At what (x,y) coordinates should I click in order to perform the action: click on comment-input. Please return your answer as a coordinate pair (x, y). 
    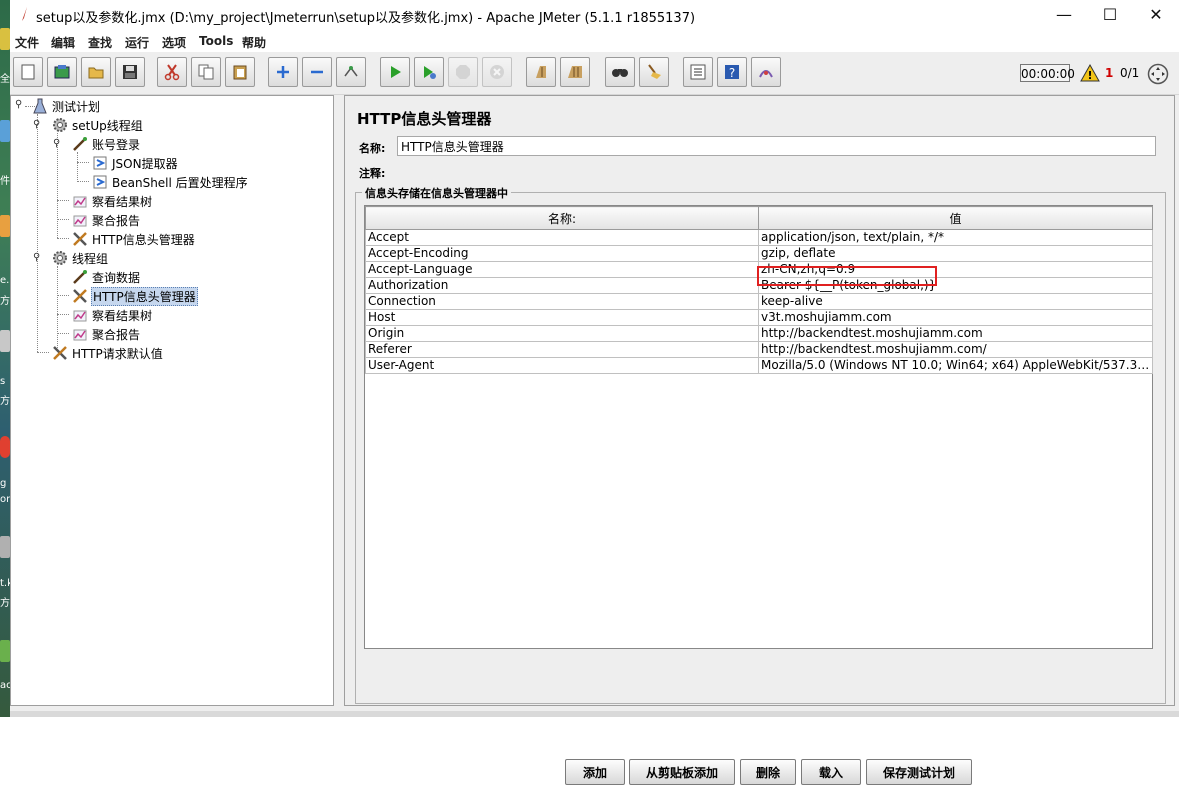
    Looking at the image, I should click on (776, 171).